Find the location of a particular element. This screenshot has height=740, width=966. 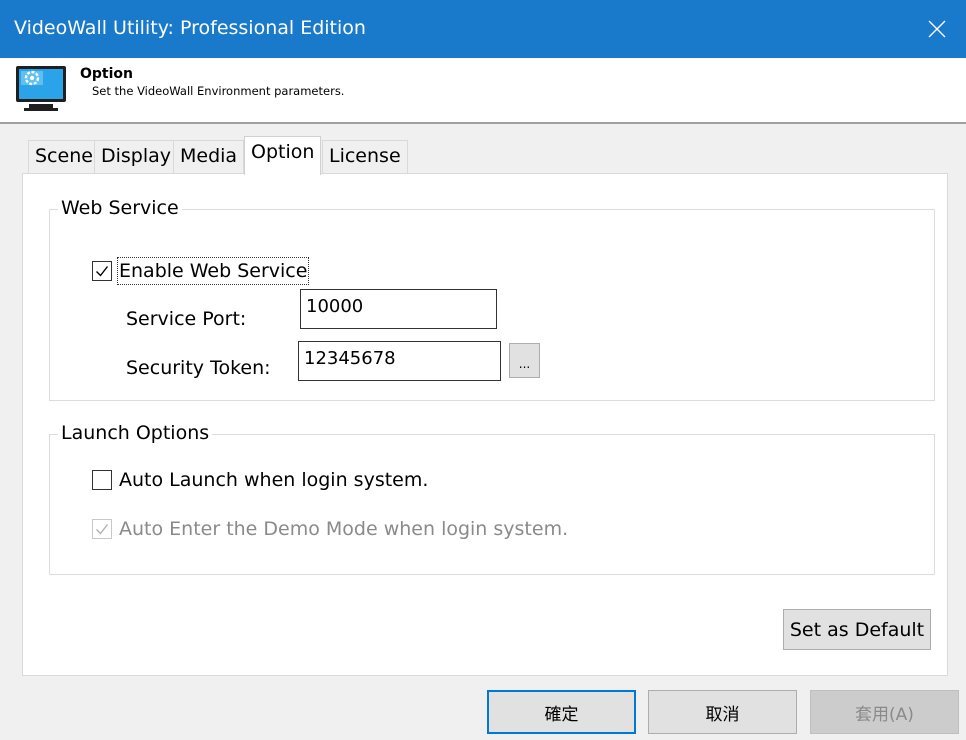

ok-button: 確定 is located at coordinates (561, 712).